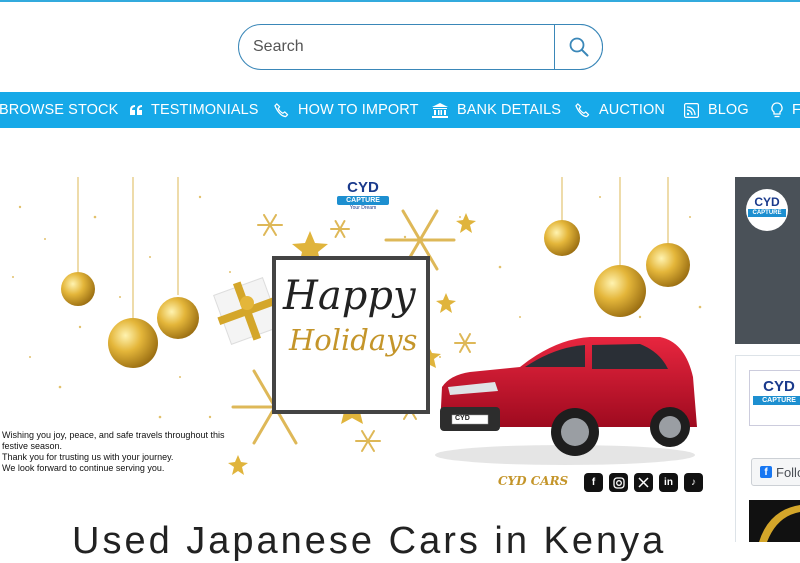 This screenshot has height=563, width=800. I want to click on bank-icon, so click(440, 110).